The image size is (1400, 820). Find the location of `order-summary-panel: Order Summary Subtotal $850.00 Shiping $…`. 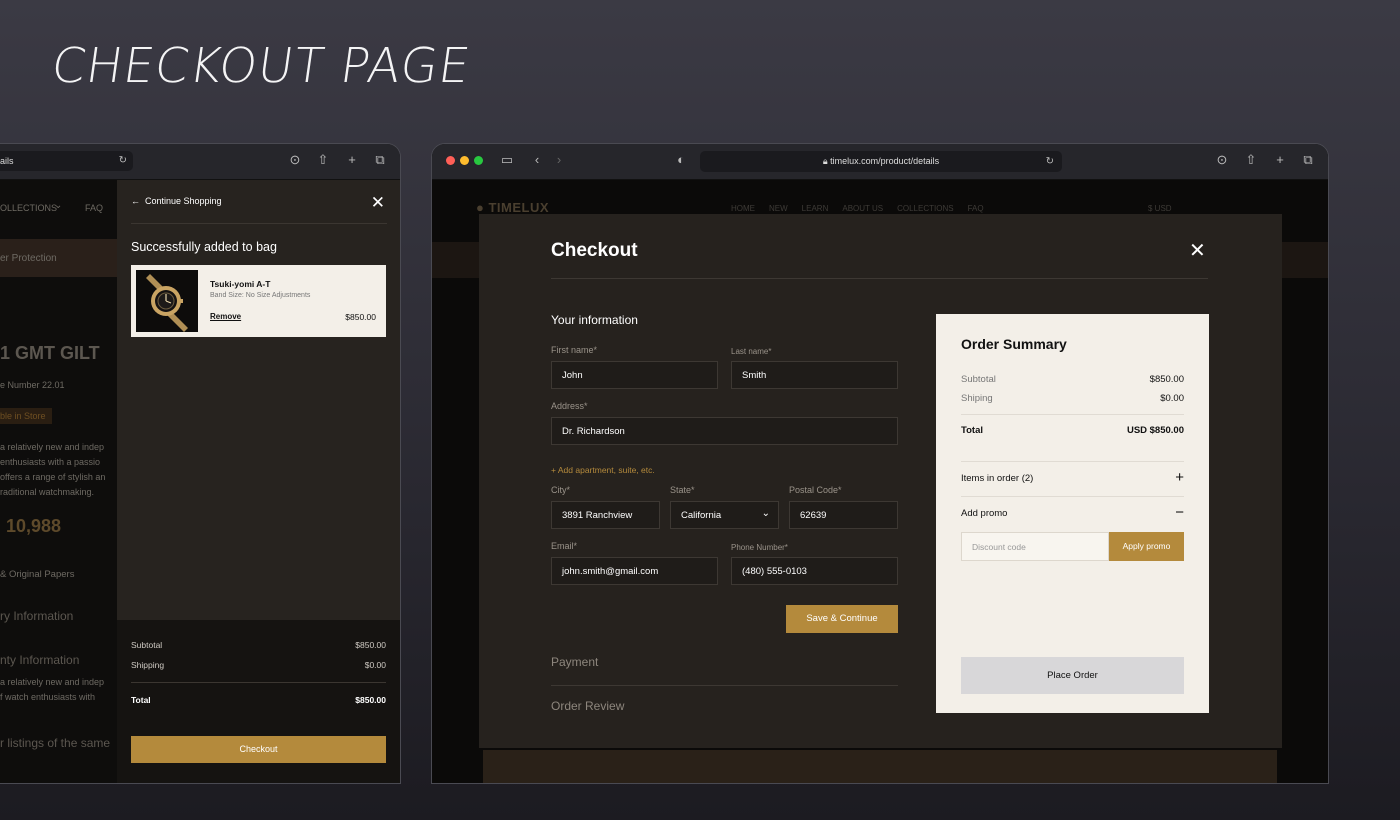

order-summary-panel: Order Summary Subtotal $850.00 Shiping $… is located at coordinates (1072, 513).